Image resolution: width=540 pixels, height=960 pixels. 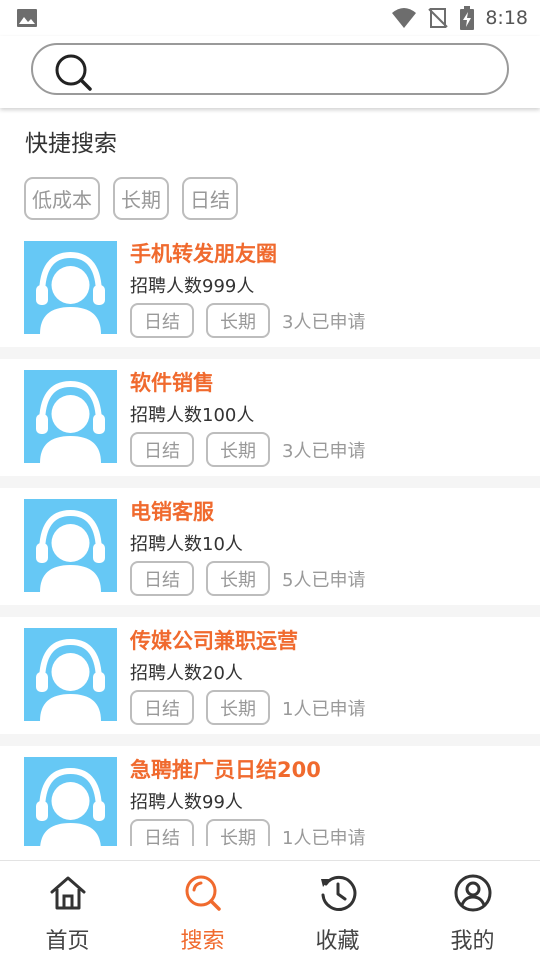 What do you see at coordinates (270, 675) in the screenshot?
I see `job-card: 传媒公司兼职运营 招聘人数20人 日结 长期 1人已申请` at bounding box center [270, 675].